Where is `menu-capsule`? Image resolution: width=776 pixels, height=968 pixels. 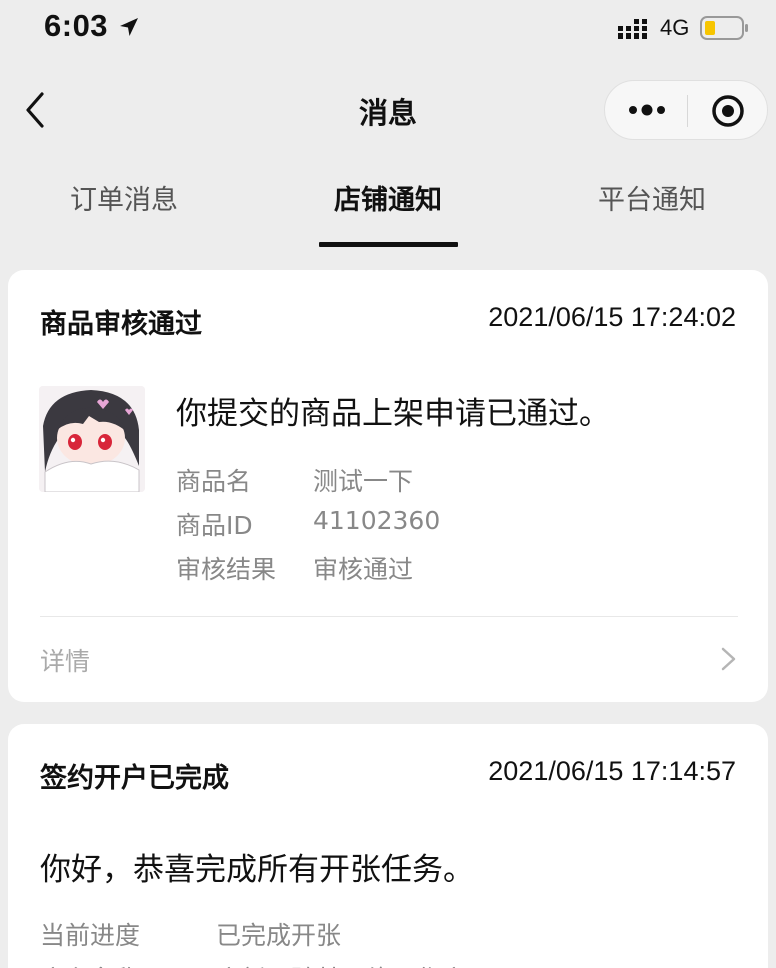
menu-capsule is located at coordinates (686, 110).